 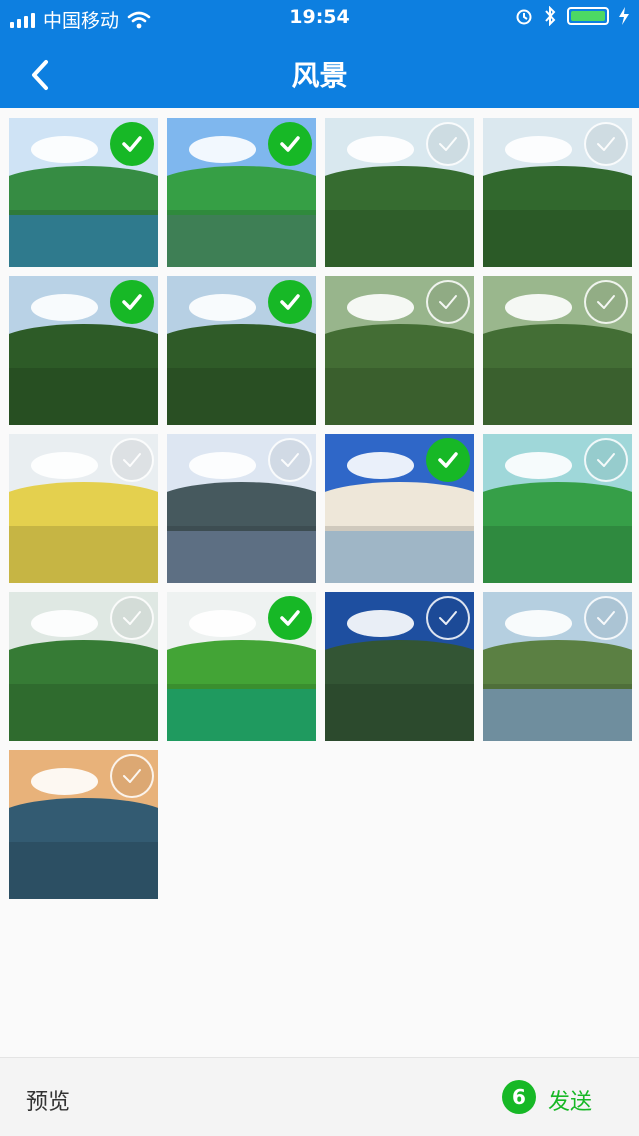 I want to click on status-bar: 中国移动 19:54, so click(x=319, y=18).